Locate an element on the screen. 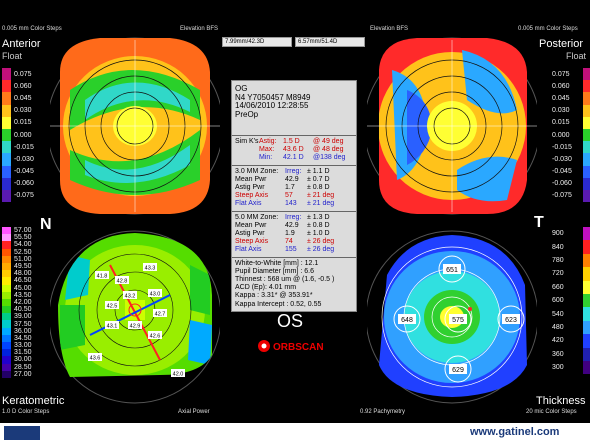 The width and height of the screenshot is (590, 443). scale-row: 48.00 is located at coordinates (23, 274).